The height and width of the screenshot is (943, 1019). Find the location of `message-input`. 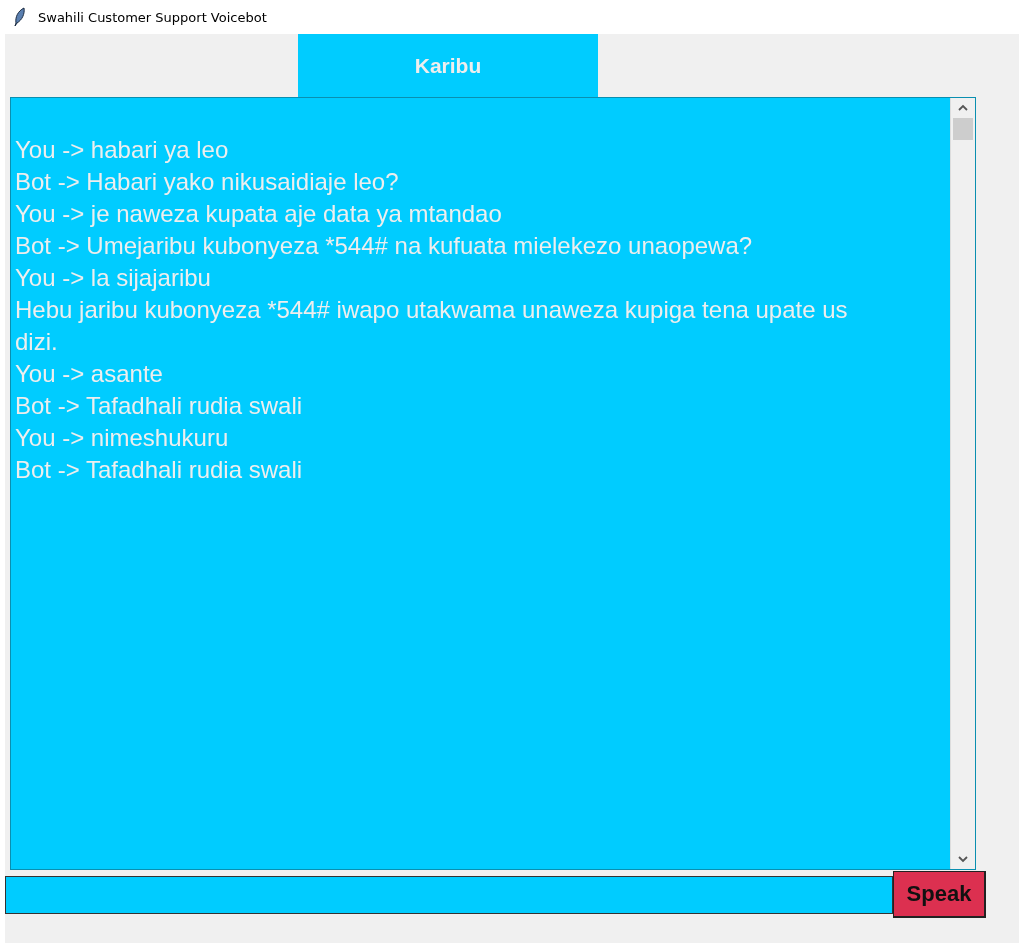

message-input is located at coordinates (449, 894).